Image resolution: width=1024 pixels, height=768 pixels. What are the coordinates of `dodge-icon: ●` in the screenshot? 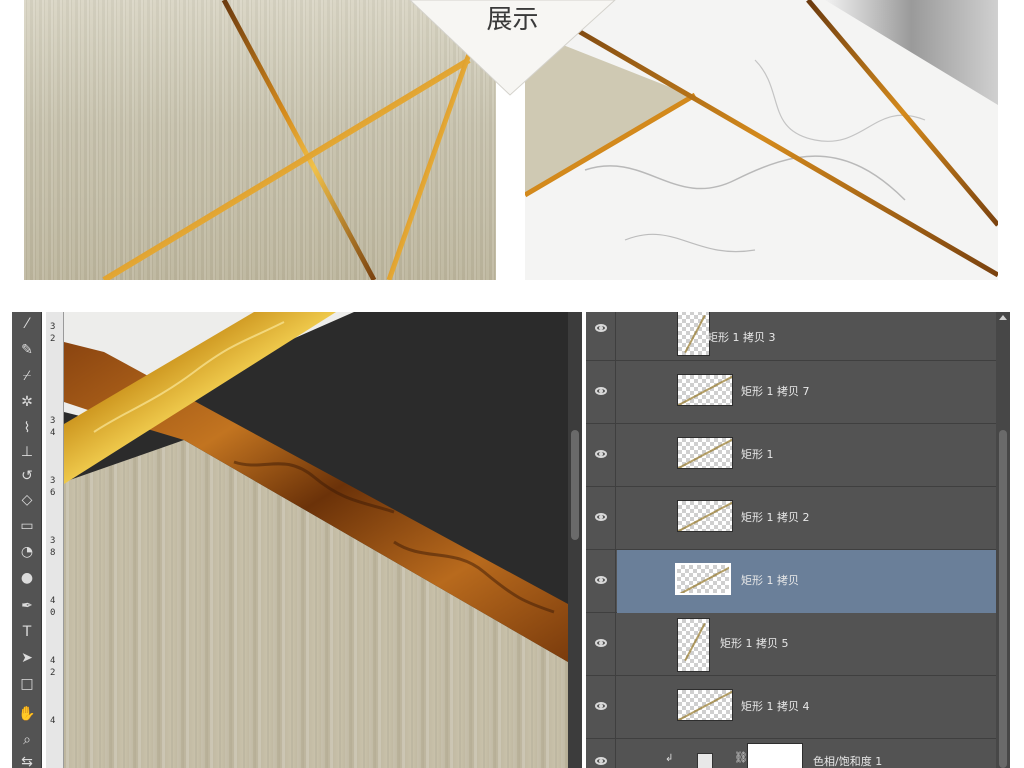 It's located at (27, 578).